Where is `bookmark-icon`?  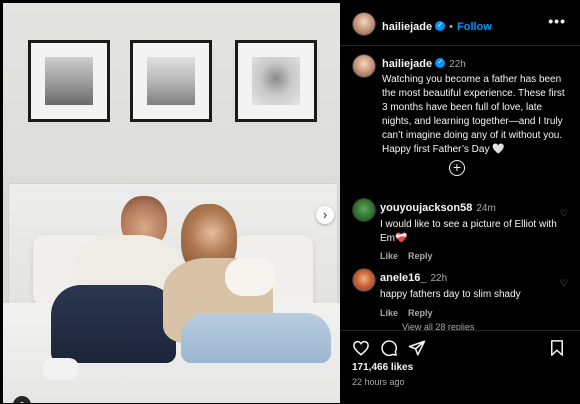 bookmark-icon is located at coordinates (557, 348).